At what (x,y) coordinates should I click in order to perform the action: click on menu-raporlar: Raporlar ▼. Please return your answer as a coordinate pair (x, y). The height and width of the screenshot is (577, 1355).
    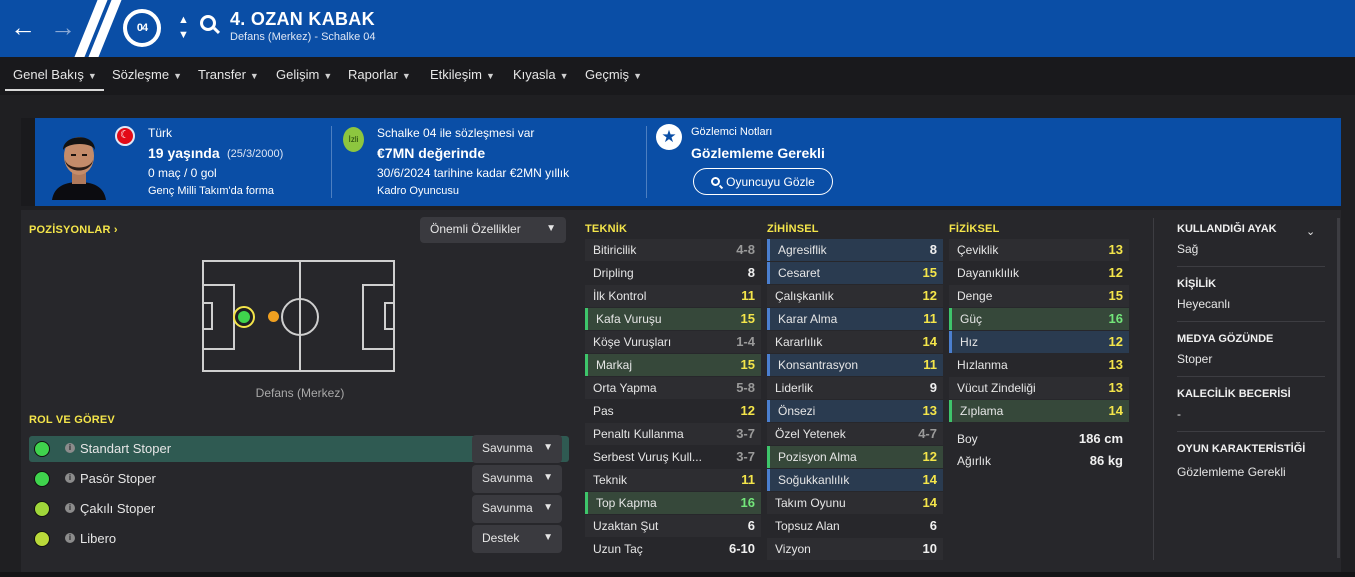
    Looking at the image, I should click on (379, 74).